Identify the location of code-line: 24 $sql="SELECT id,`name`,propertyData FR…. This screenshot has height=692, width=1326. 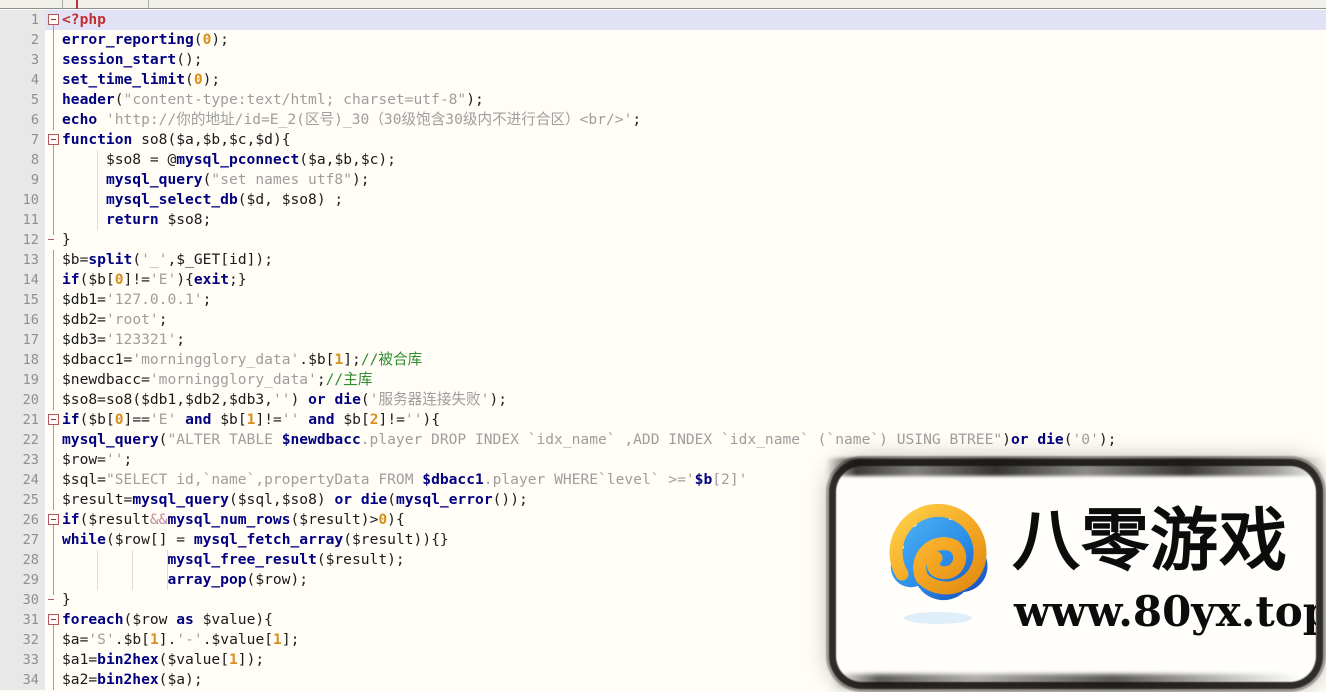
(663, 480).